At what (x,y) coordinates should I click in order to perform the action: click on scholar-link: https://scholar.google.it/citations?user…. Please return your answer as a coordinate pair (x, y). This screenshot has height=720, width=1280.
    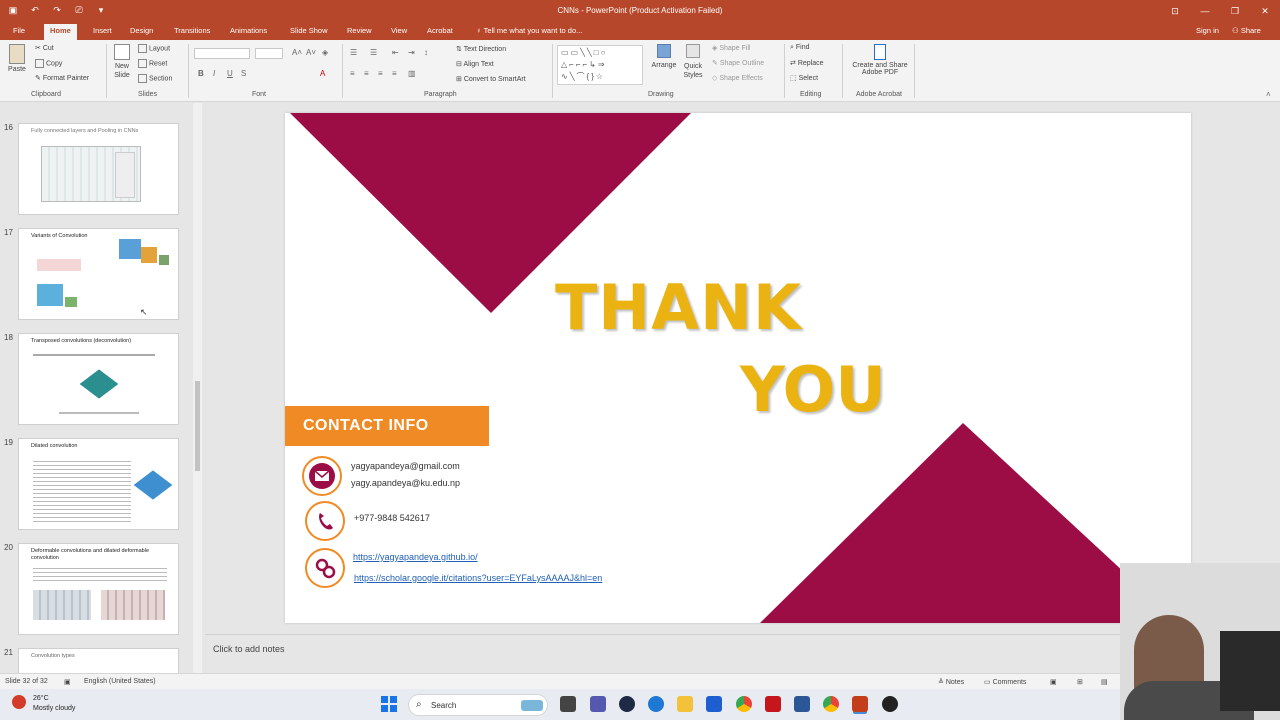
    Looking at the image, I should click on (478, 578).